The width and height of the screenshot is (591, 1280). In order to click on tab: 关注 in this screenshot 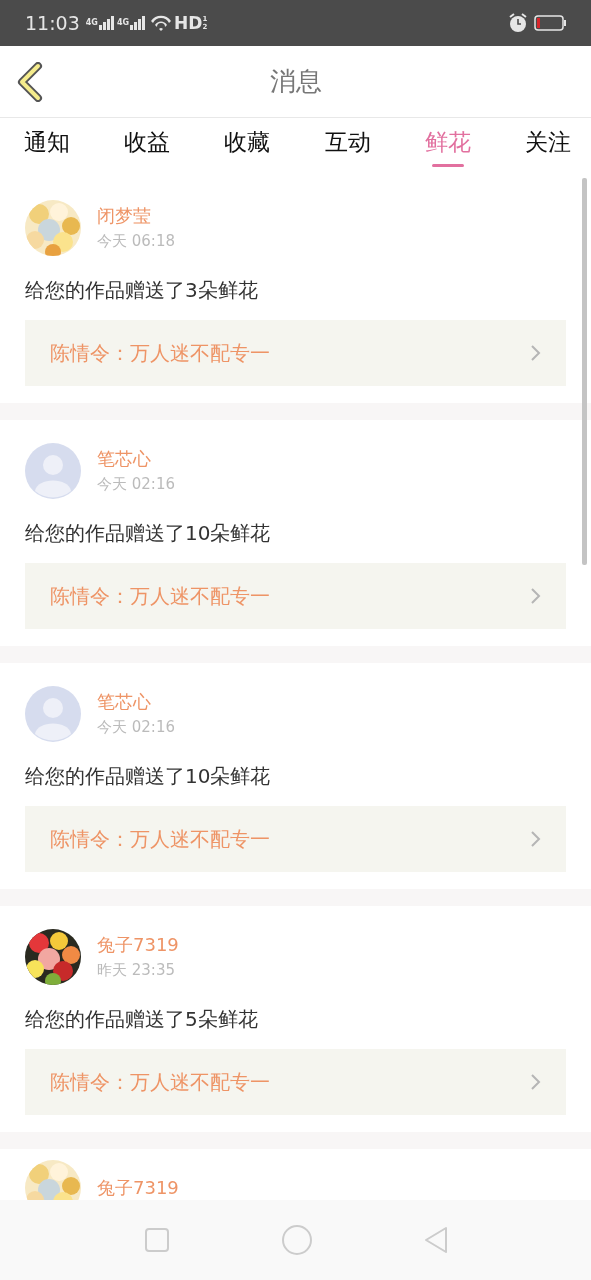, I will do `click(547, 147)`.